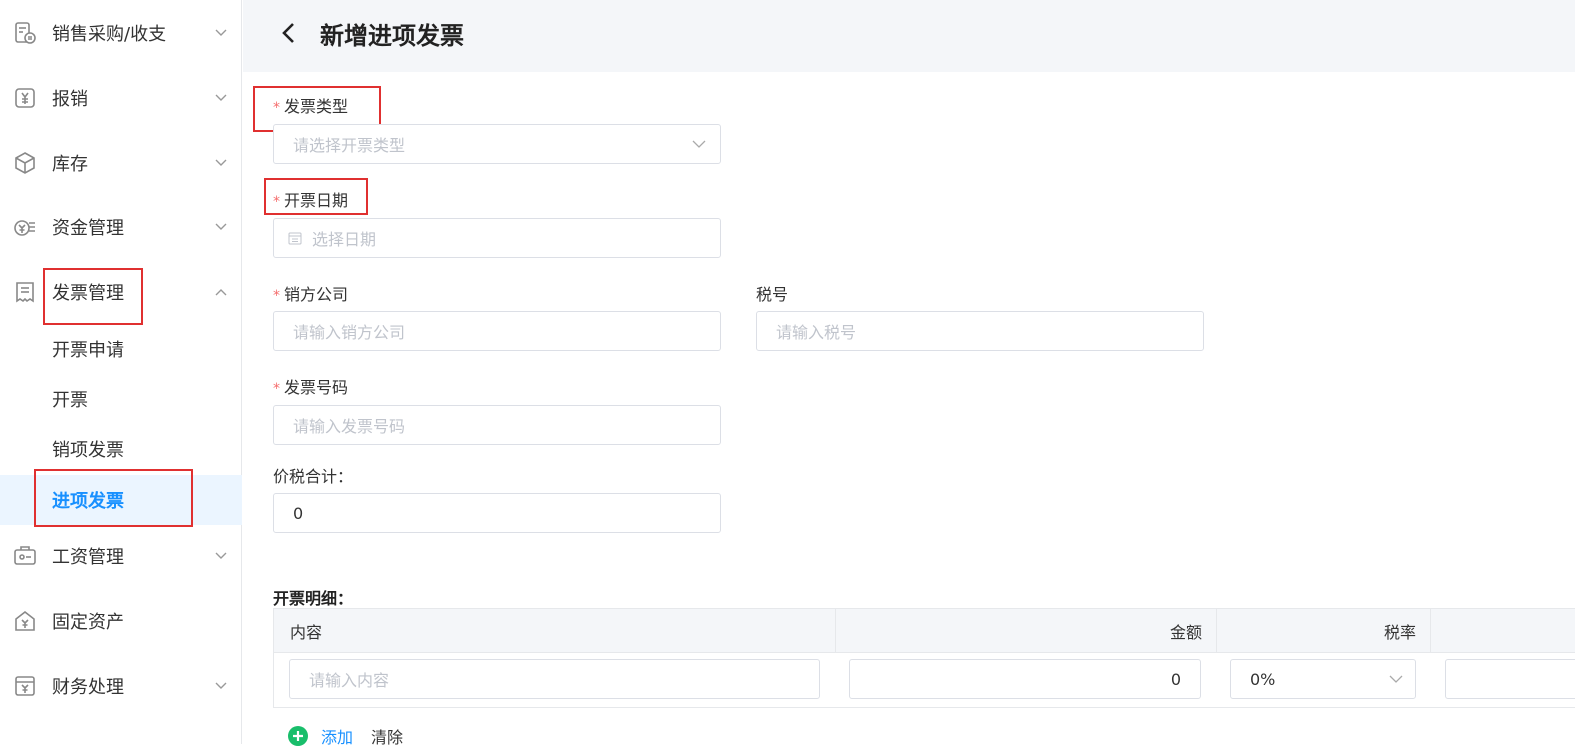 This screenshot has height=748, width=1575. Describe the element at coordinates (88, 350) in the screenshot. I see `sidebar-subitem-label: 开票申请` at that location.